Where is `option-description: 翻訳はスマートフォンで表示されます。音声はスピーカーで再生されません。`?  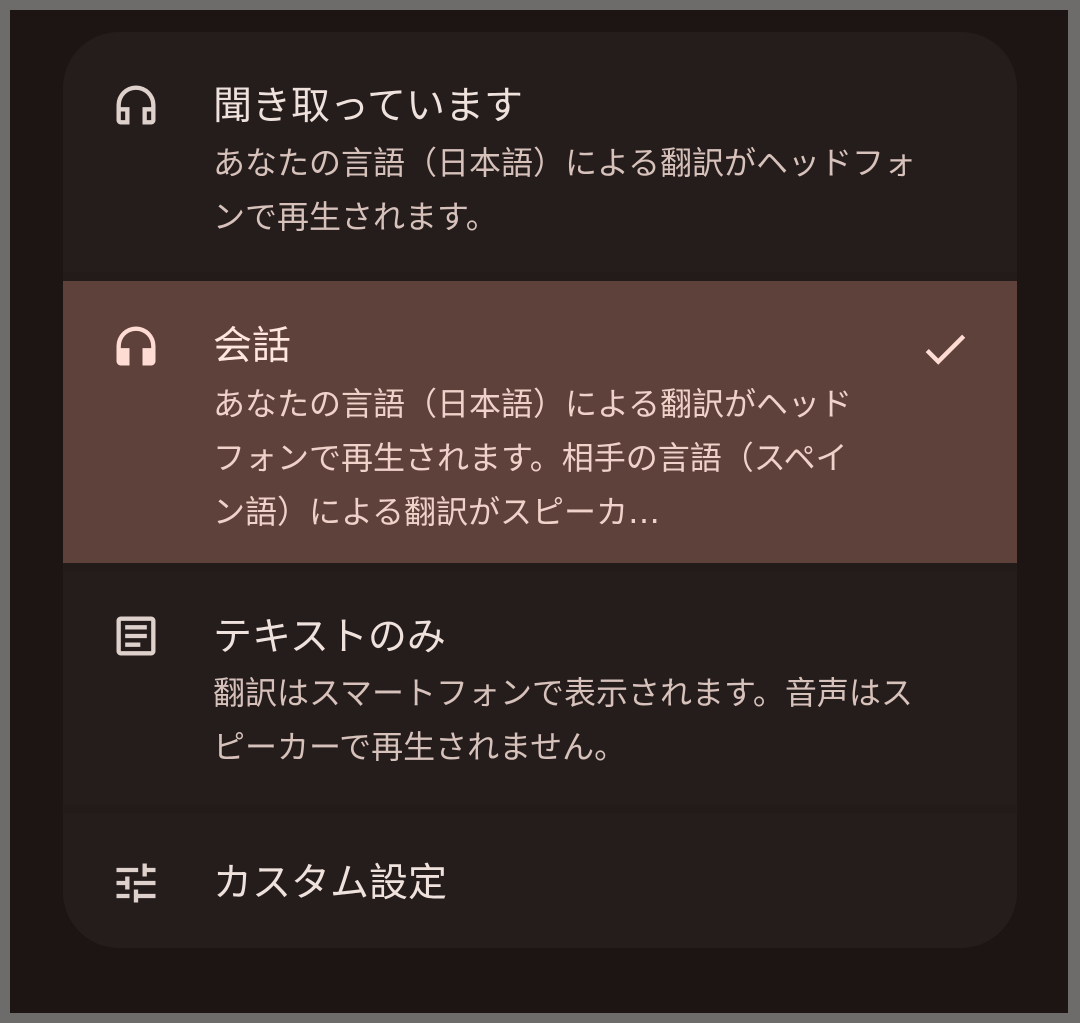
option-description: 翻訳はスマートフォンで表示されます。音声はスピーカーで再生されません。 is located at coordinates (563, 720).